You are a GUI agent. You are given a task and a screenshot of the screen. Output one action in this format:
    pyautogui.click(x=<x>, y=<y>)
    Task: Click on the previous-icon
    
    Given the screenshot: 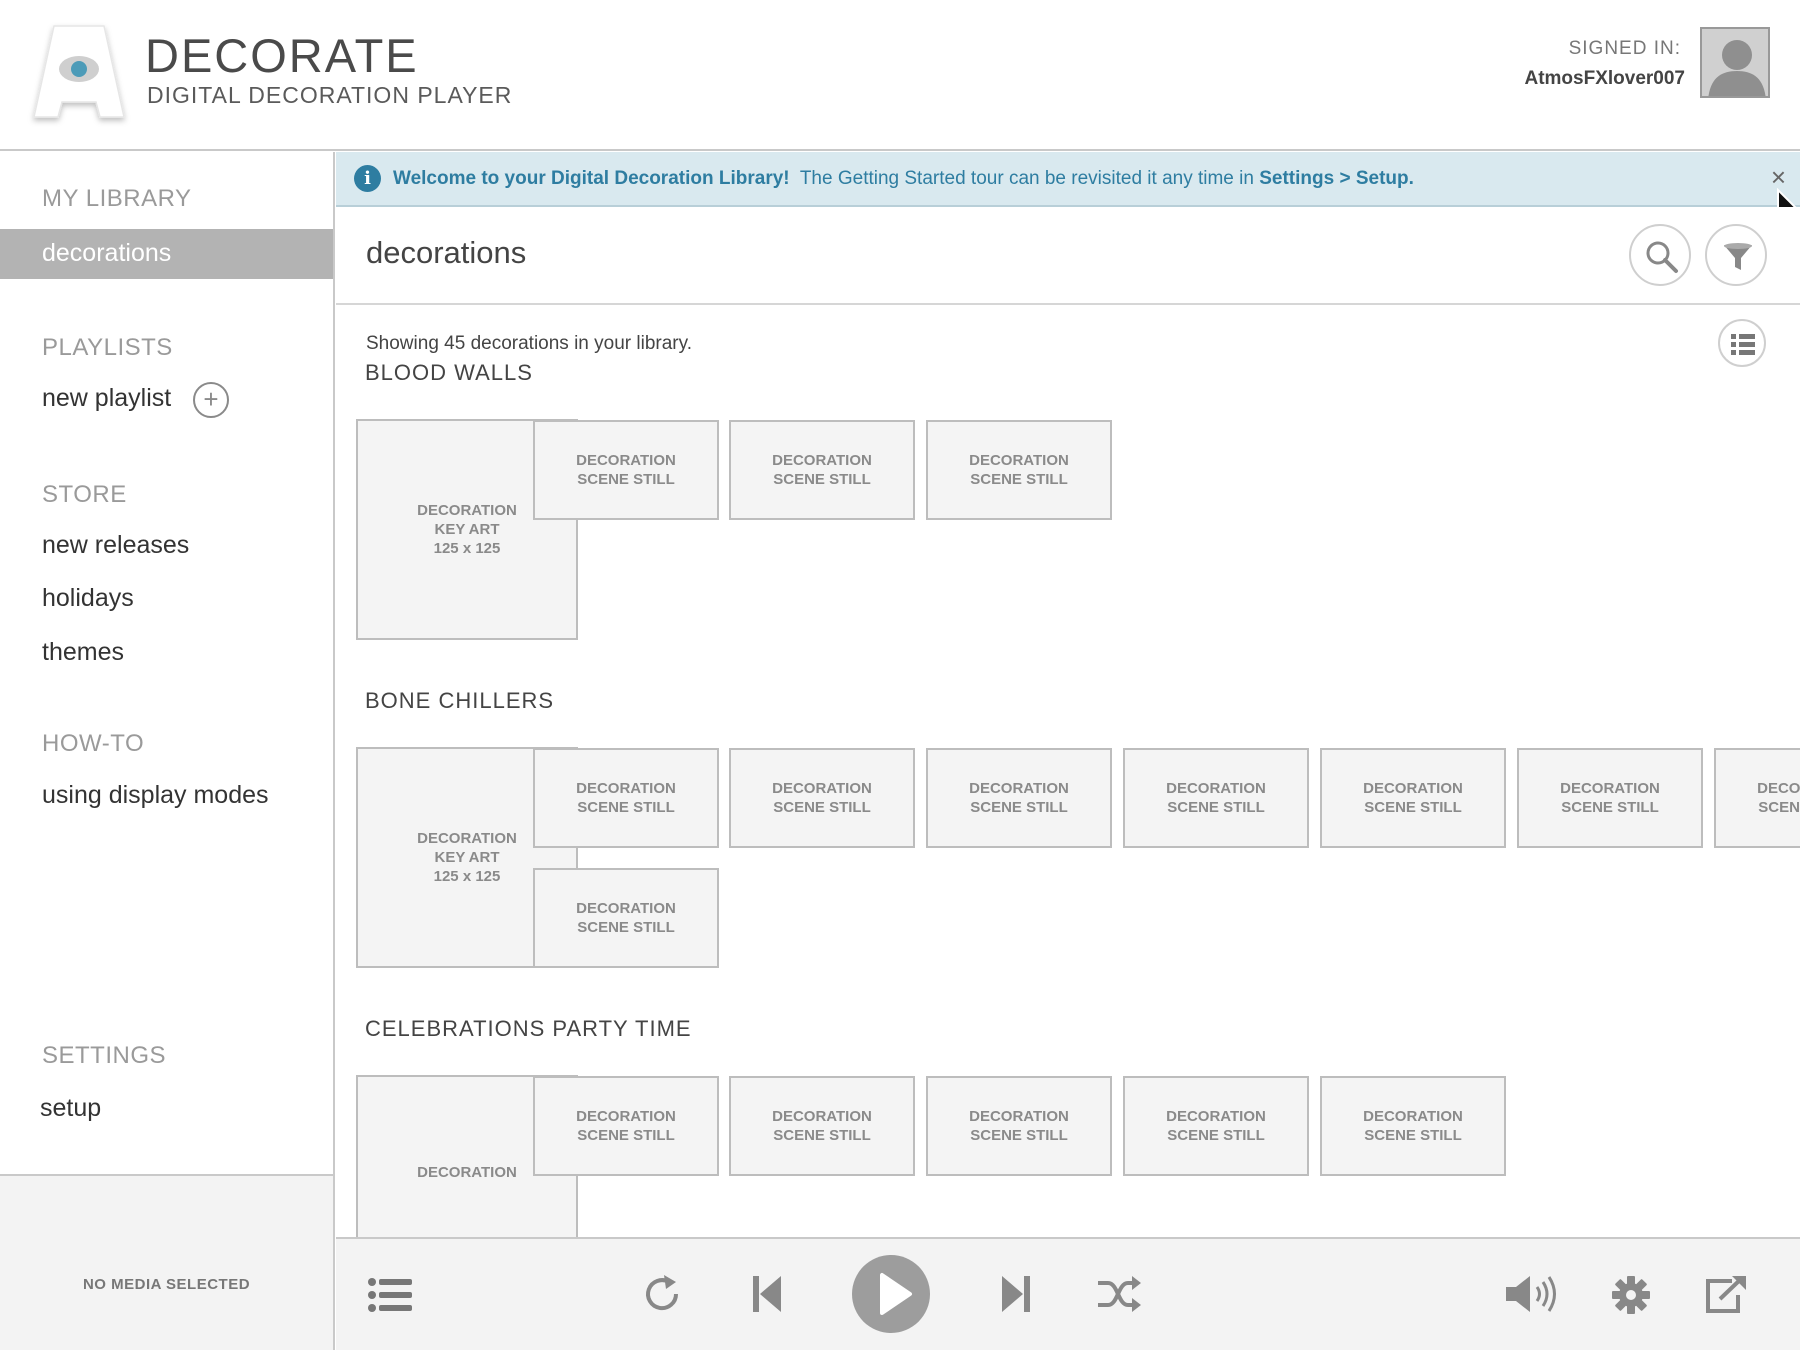 What is the action you would take?
    pyautogui.click(x=768, y=1294)
    